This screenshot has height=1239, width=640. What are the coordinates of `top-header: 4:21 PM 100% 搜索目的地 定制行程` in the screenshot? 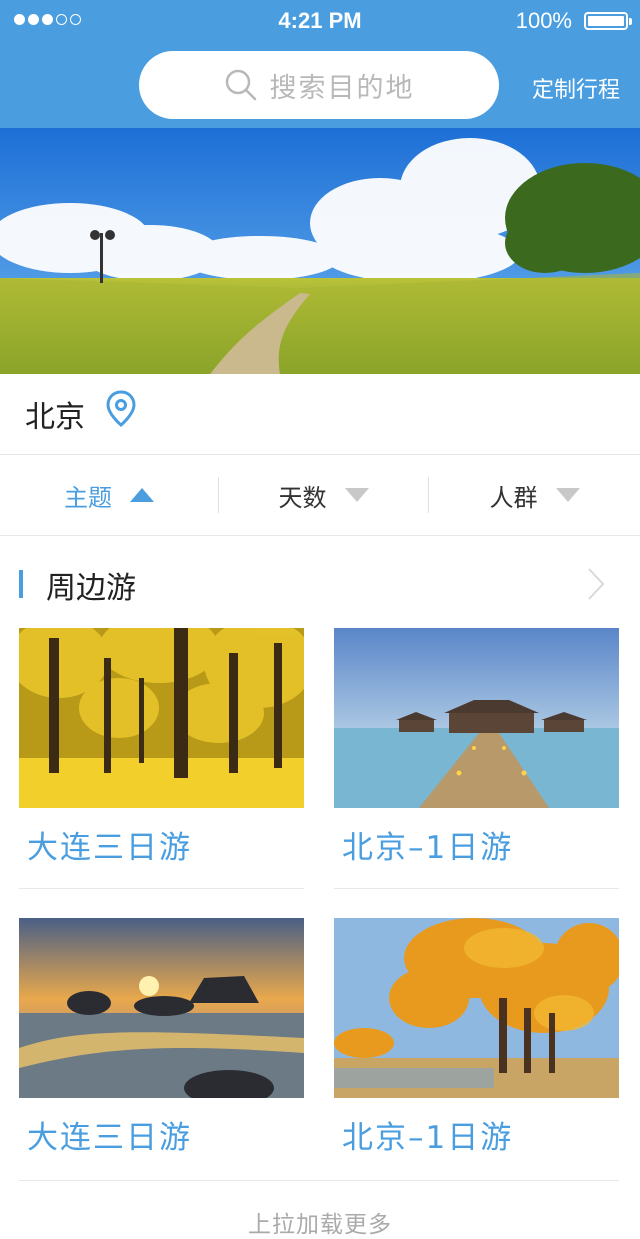 It's located at (320, 64).